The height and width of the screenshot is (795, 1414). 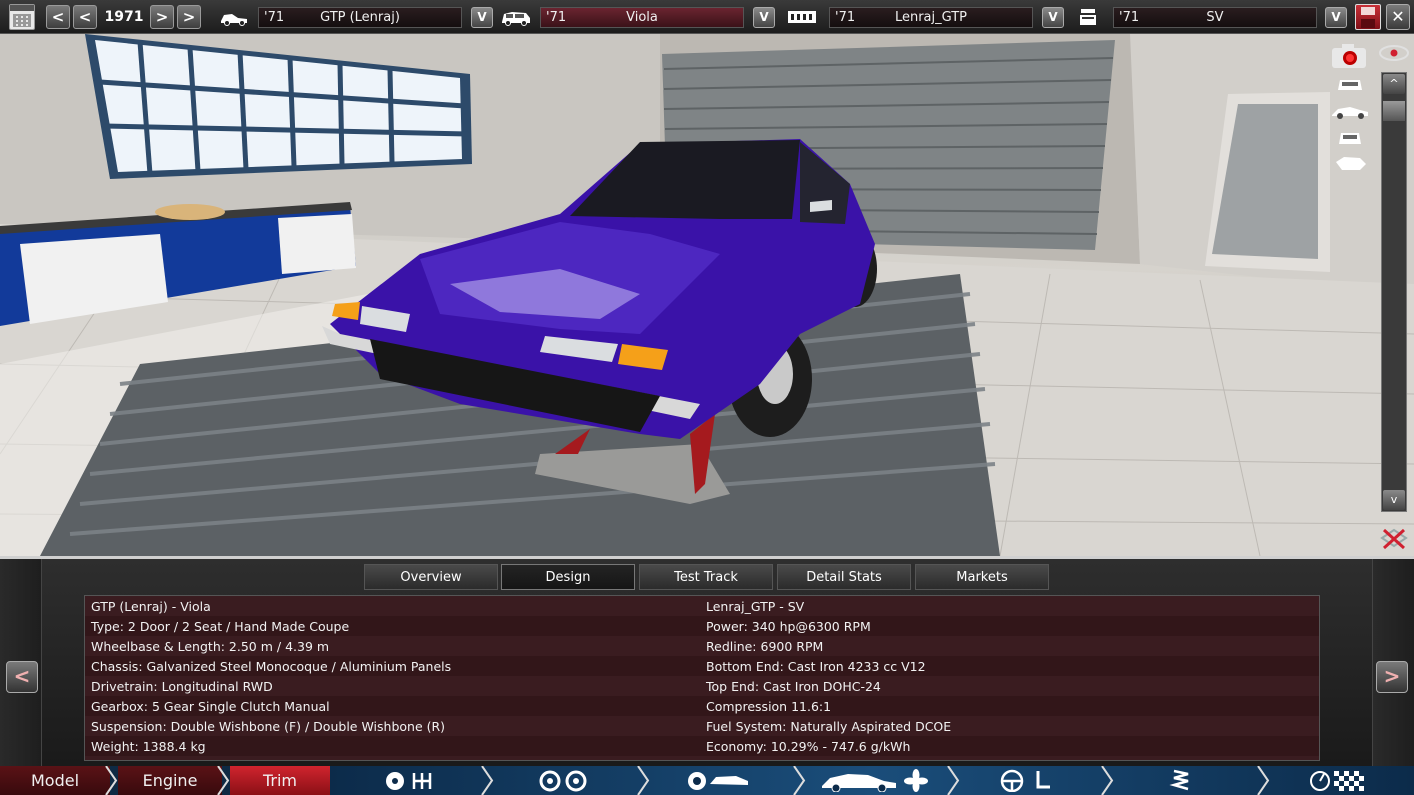 What do you see at coordinates (22, 677) in the screenshot?
I see `previous-page-button: <` at bounding box center [22, 677].